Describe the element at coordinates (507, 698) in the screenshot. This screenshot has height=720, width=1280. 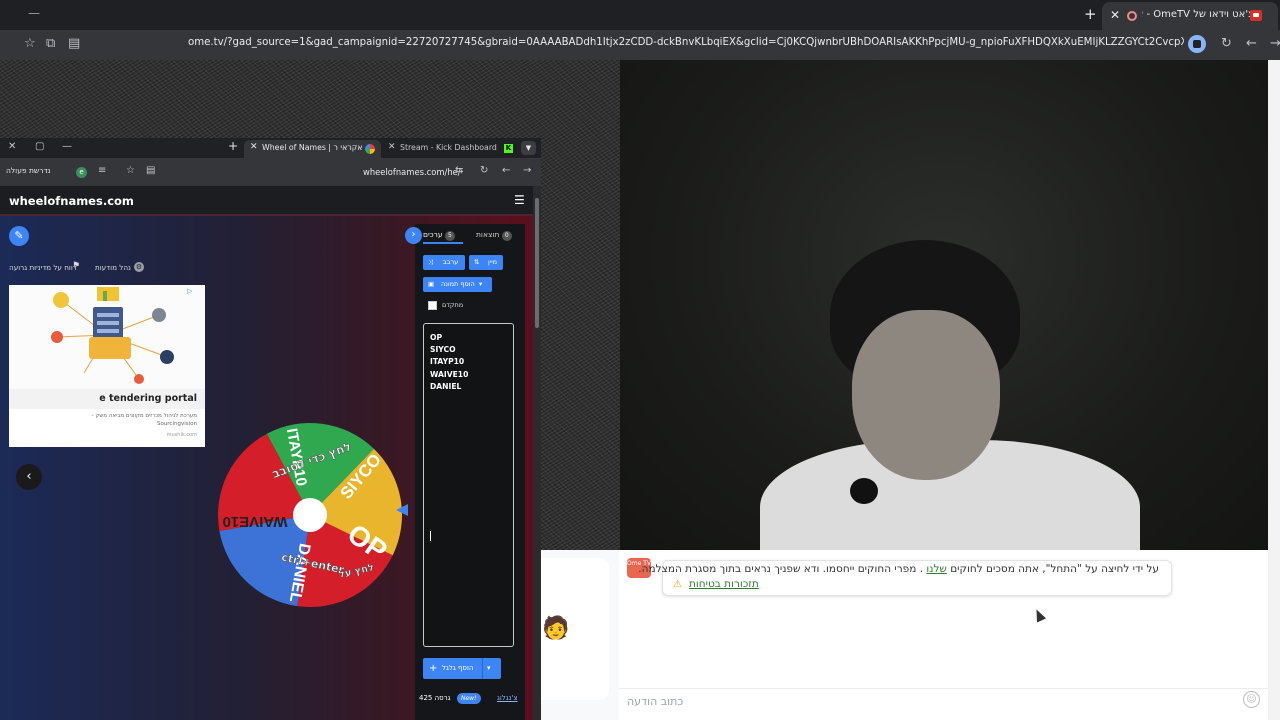
I see `changelog-link: צ'נגלוג` at that location.